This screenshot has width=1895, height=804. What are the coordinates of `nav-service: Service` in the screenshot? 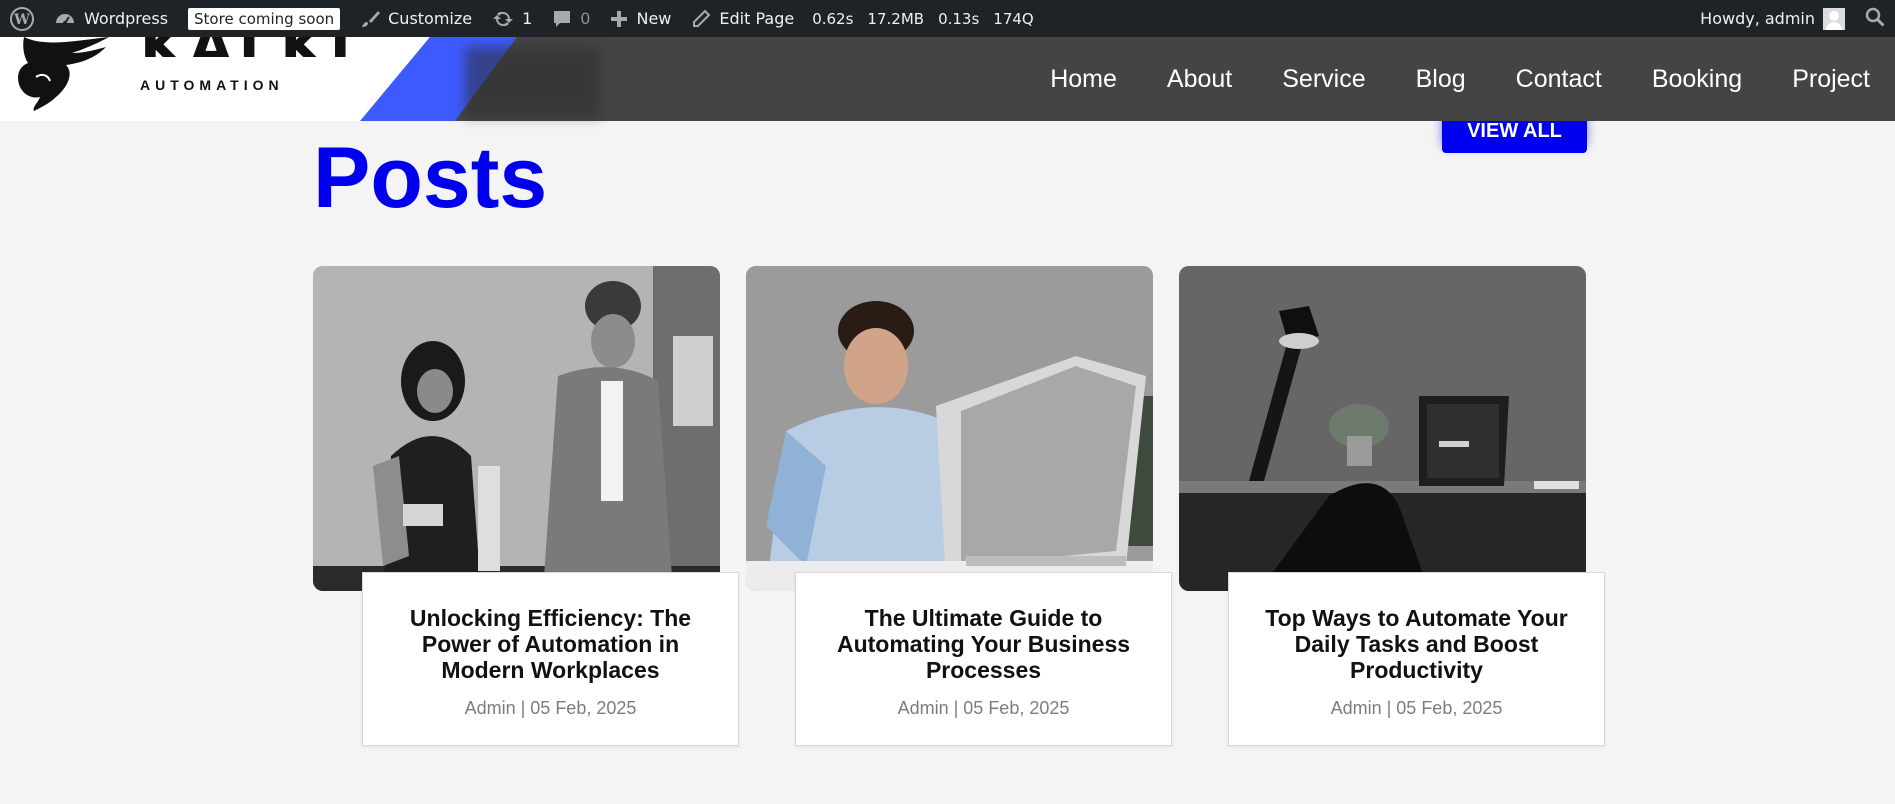 It's located at (1323, 79).